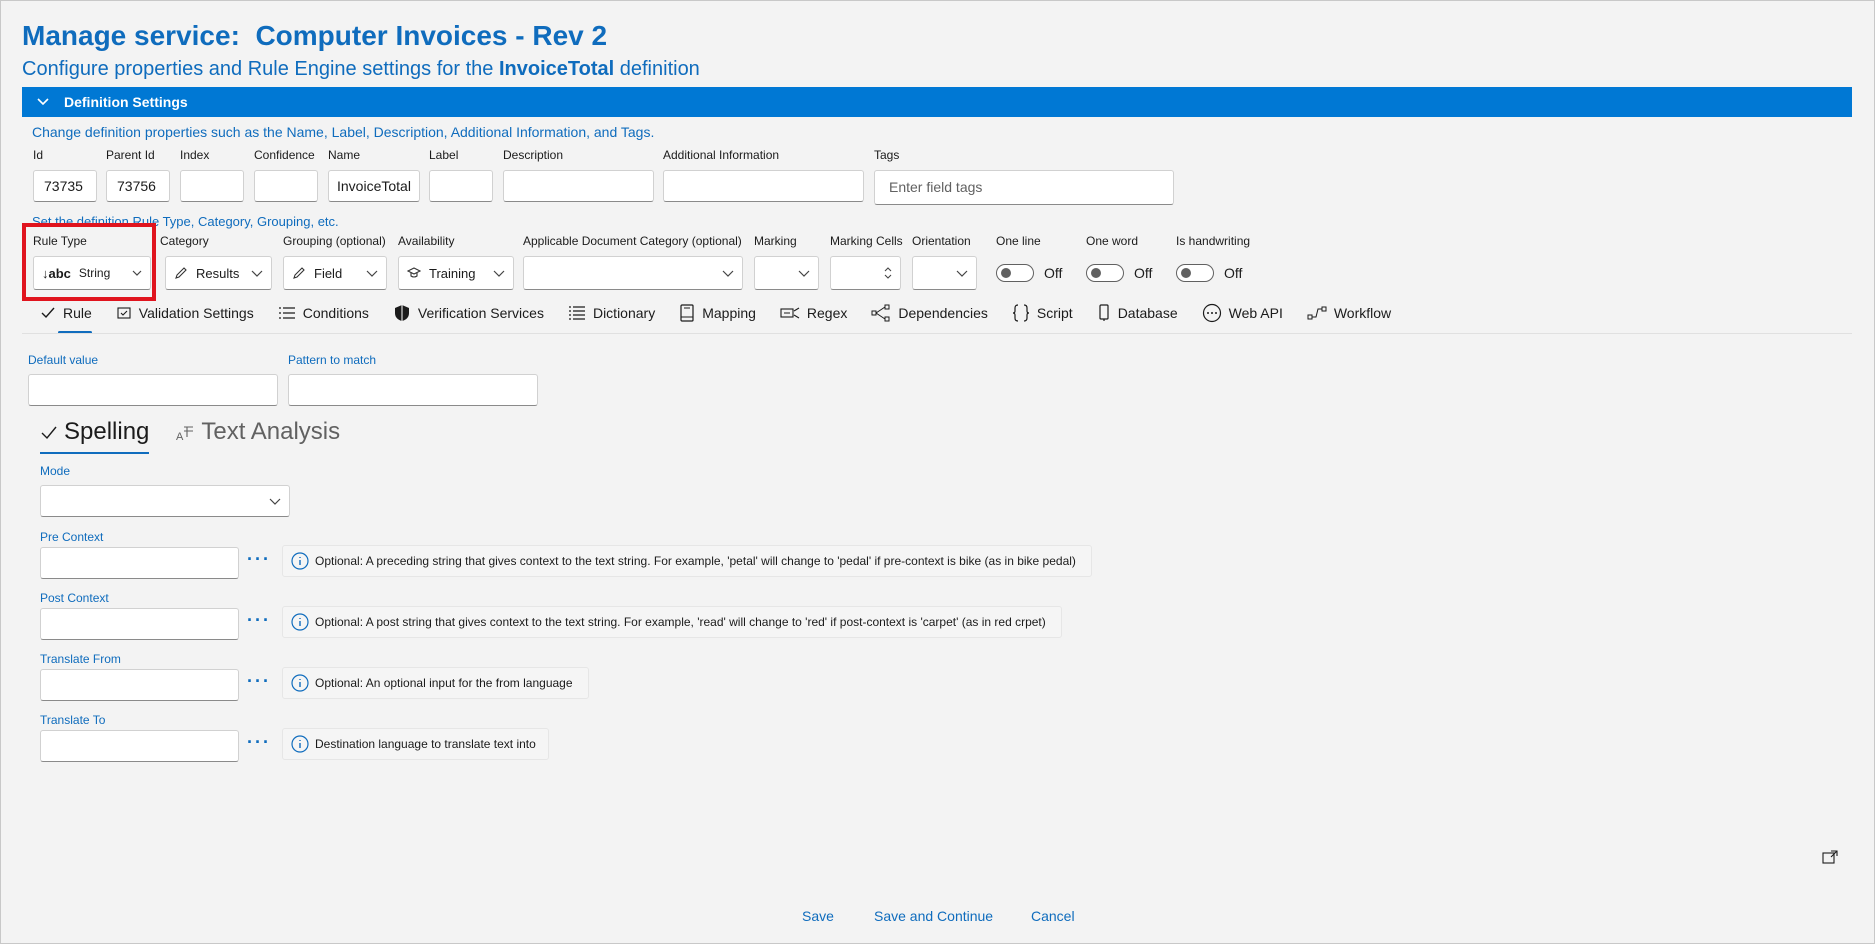 Image resolution: width=1875 pixels, height=944 pixels. I want to click on tab-label: Rule, so click(77, 313).